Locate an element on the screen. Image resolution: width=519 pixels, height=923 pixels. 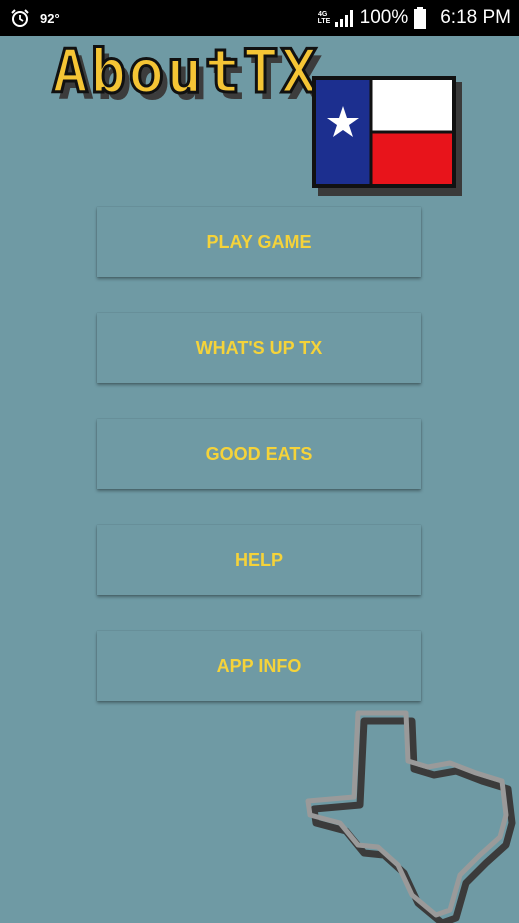
play-game-button: PLAY GAME is located at coordinates (259, 242).